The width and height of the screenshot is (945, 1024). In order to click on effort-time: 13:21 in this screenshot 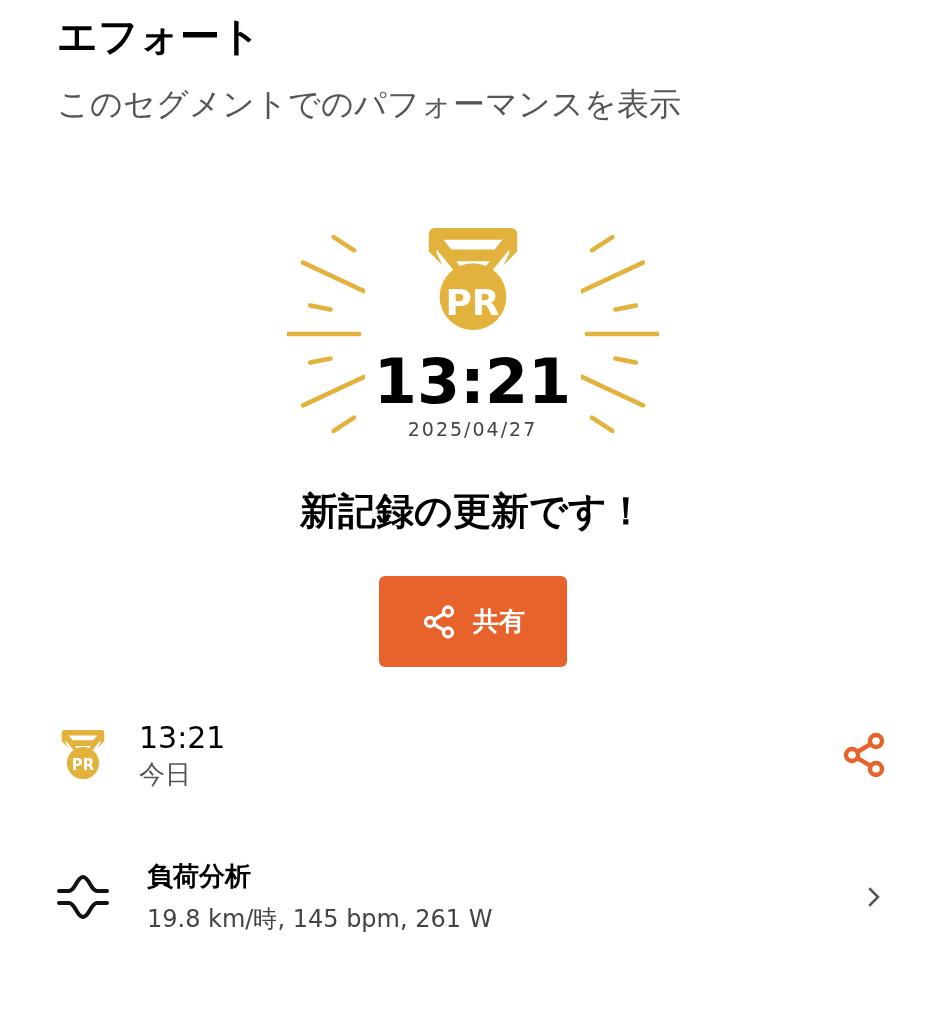, I will do `click(183, 738)`.